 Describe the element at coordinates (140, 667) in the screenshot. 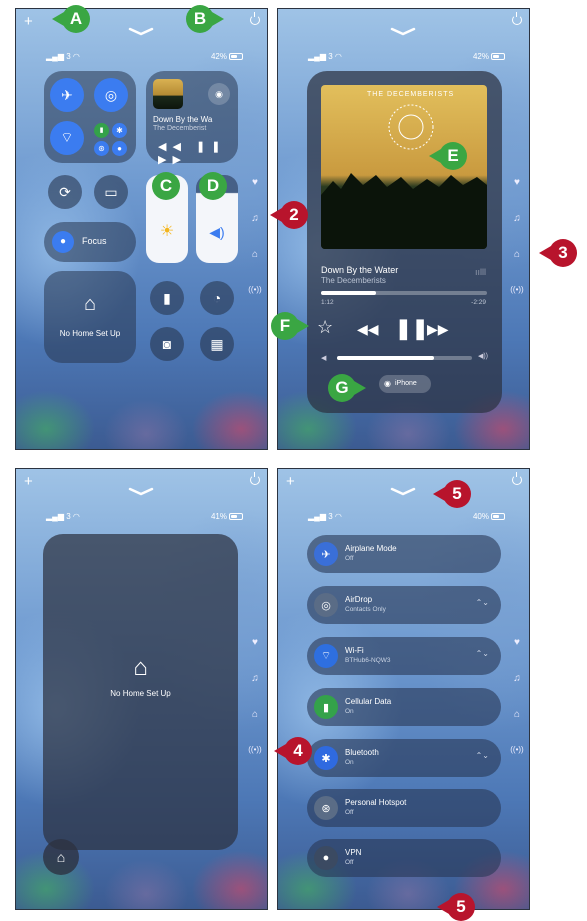

I see `home-icon: ⌂` at that location.